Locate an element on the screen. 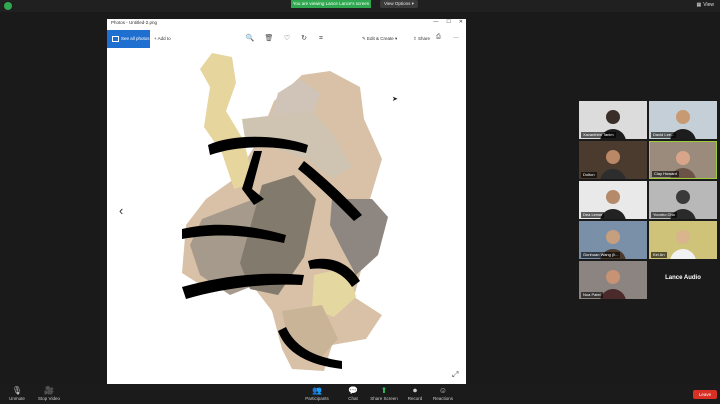  participants-icon: 👥 is located at coordinates (317, 390).